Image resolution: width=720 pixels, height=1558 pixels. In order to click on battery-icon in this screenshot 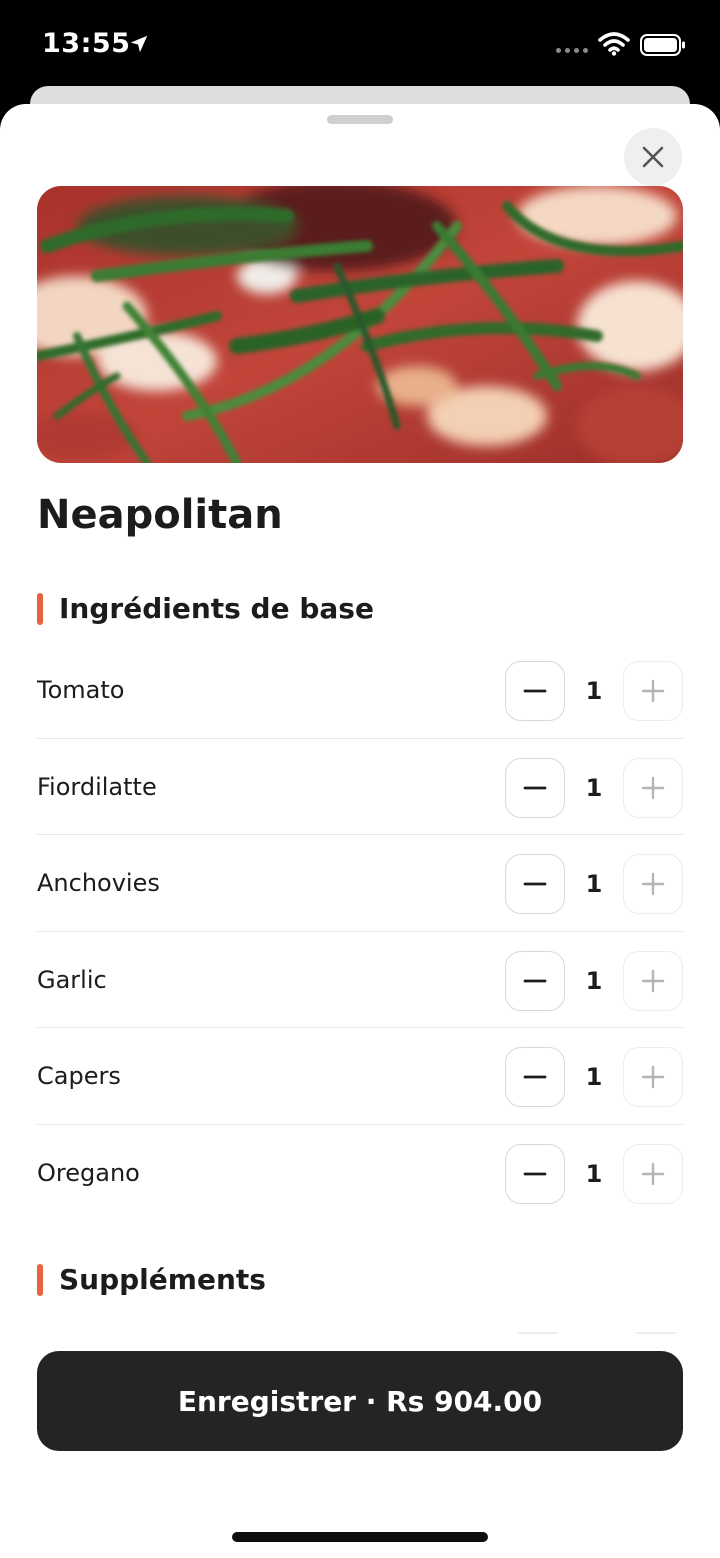, I will do `click(662, 45)`.